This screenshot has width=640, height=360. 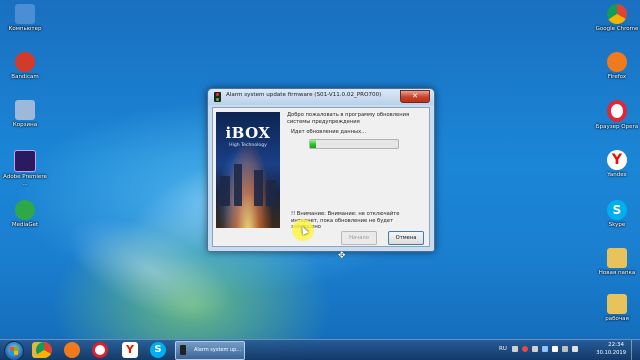 I want to click on skype-taskbar-icon: S, so click(x=158, y=350).